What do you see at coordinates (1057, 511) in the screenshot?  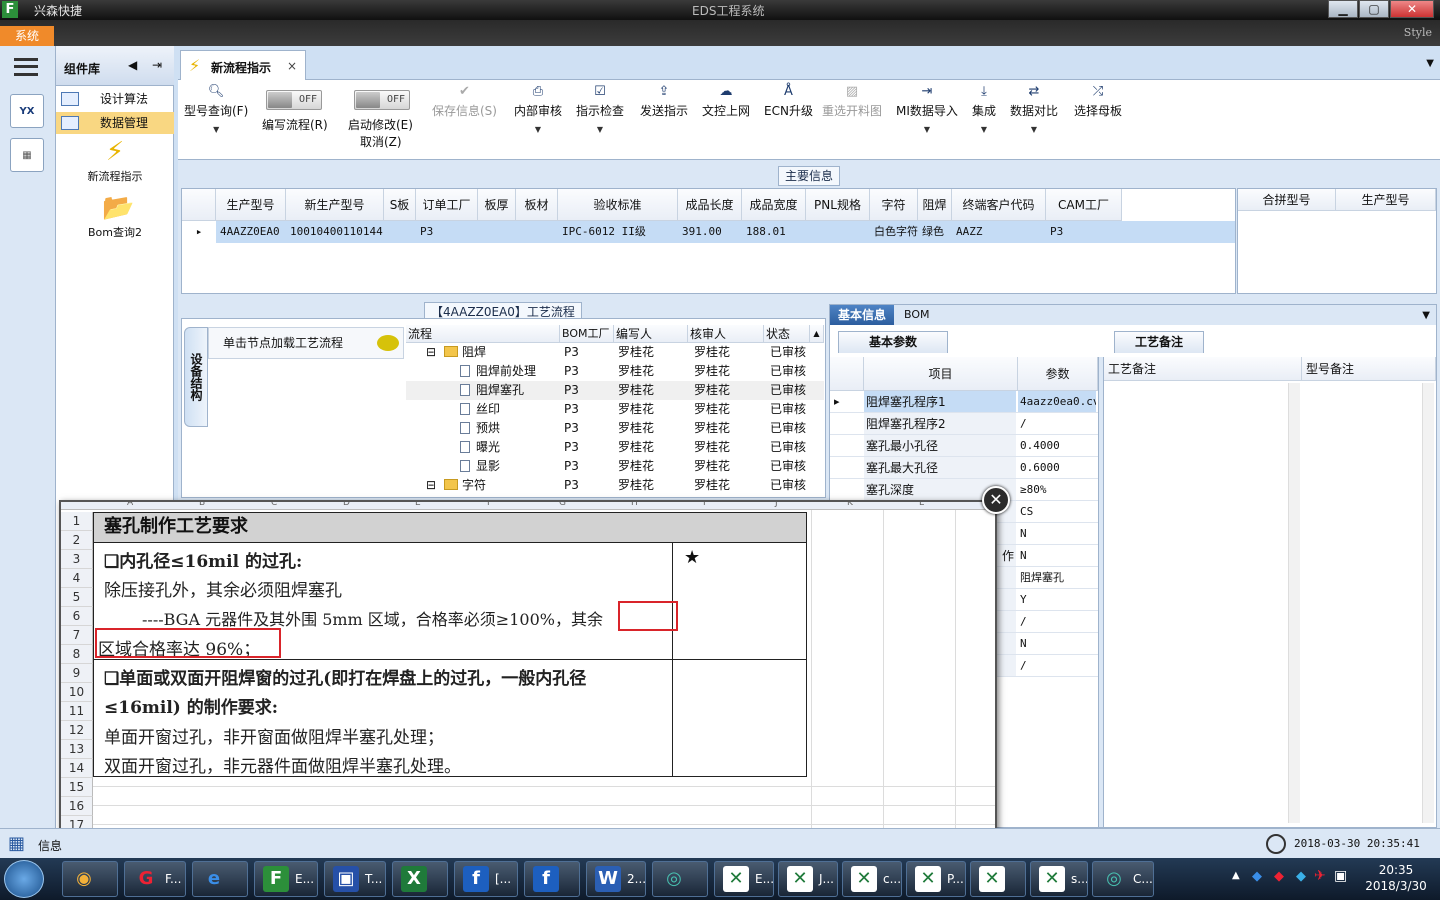 I see `param-value: CS` at bounding box center [1057, 511].